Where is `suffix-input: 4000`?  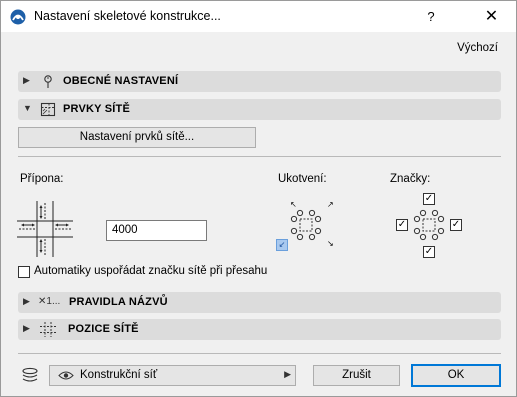 suffix-input: 4000 is located at coordinates (156, 230).